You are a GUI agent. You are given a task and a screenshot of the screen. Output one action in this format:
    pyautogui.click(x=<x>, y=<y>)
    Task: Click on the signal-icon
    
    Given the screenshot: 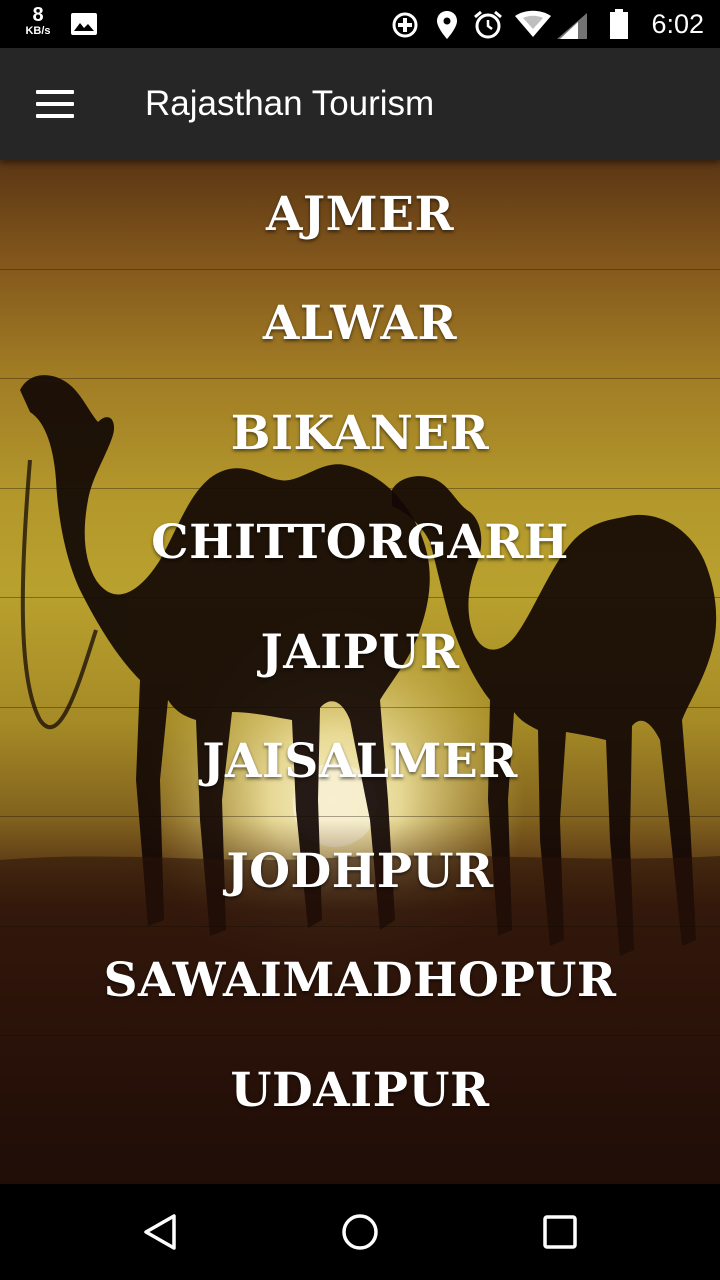 What is the action you would take?
    pyautogui.click(x=572, y=26)
    